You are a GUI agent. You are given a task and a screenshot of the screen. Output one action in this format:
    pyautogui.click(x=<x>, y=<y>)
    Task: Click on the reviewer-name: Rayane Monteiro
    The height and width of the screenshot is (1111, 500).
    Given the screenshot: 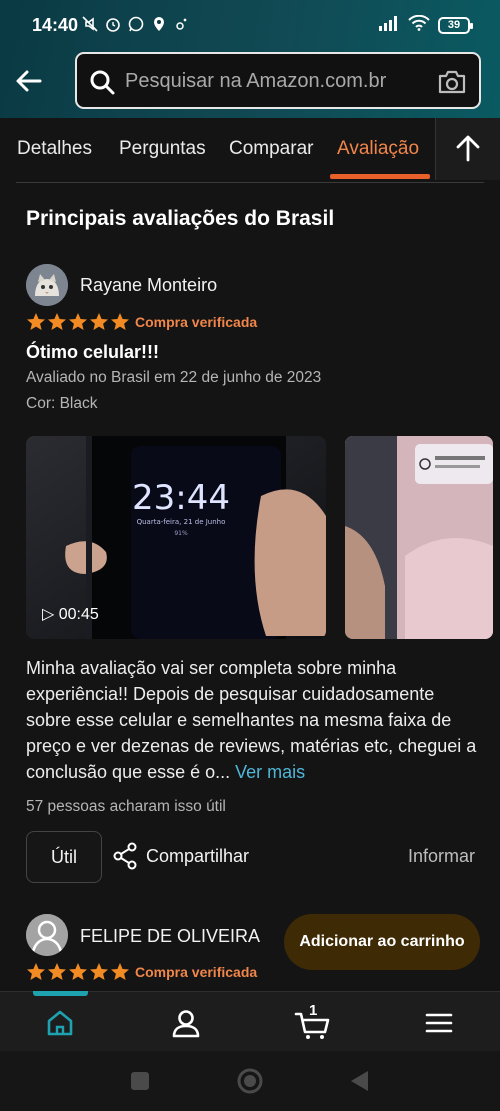 What is the action you would take?
    pyautogui.click(x=148, y=285)
    